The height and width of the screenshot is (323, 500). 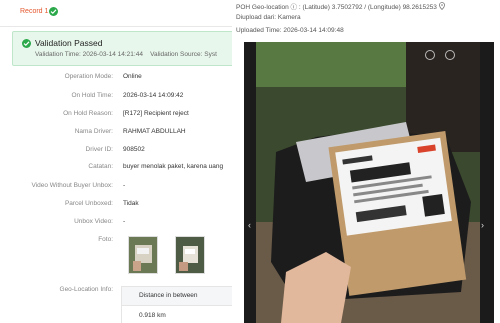 I want to click on detail-row: Driver ID: 908502, so click(x=116, y=152).